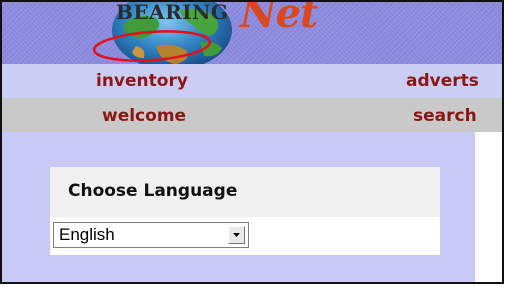 The height and width of the screenshot is (286, 506). What do you see at coordinates (245, 192) in the screenshot?
I see `language-panel-header: Choose Language` at bounding box center [245, 192].